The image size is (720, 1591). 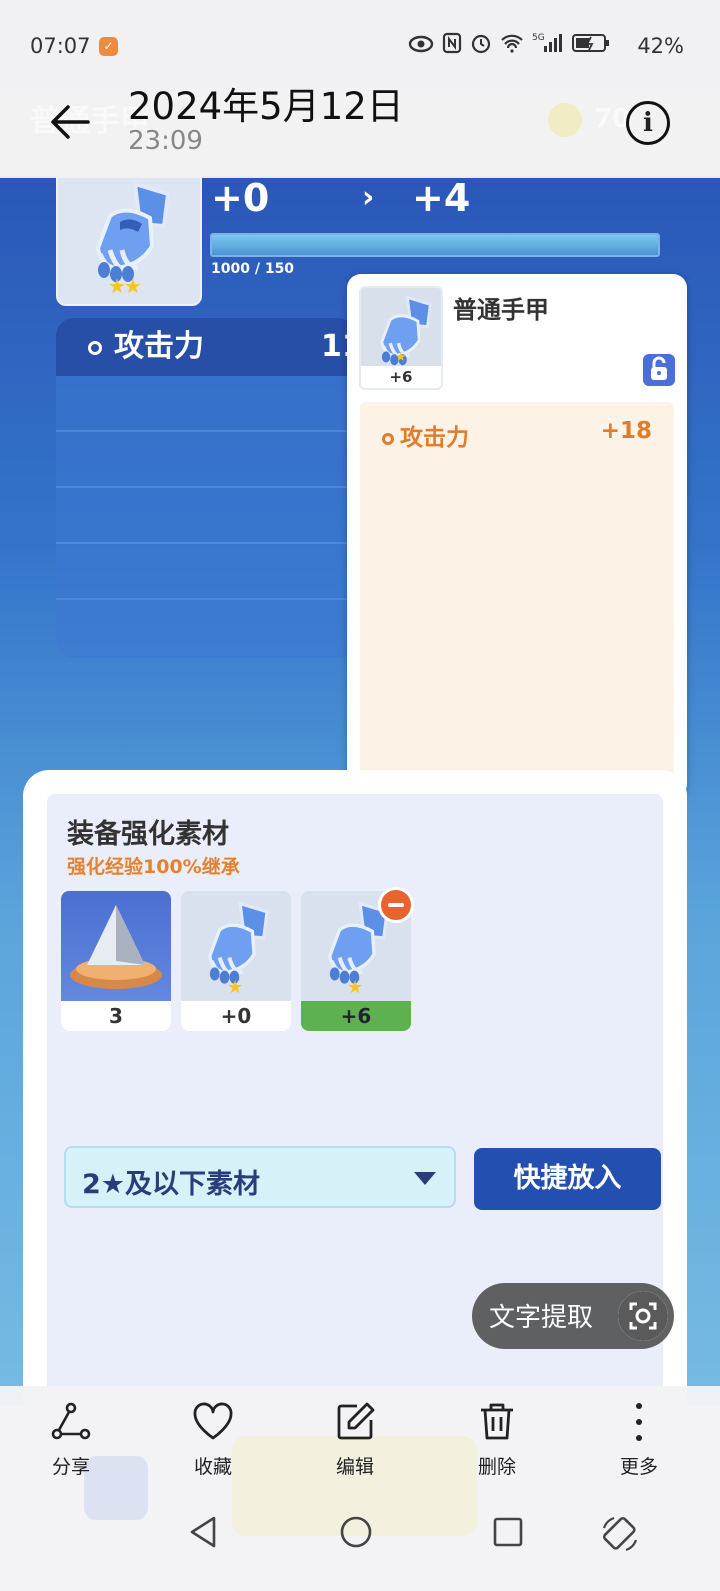 What do you see at coordinates (165, 141) in the screenshot?
I see `photo-time: 23:09` at bounding box center [165, 141].